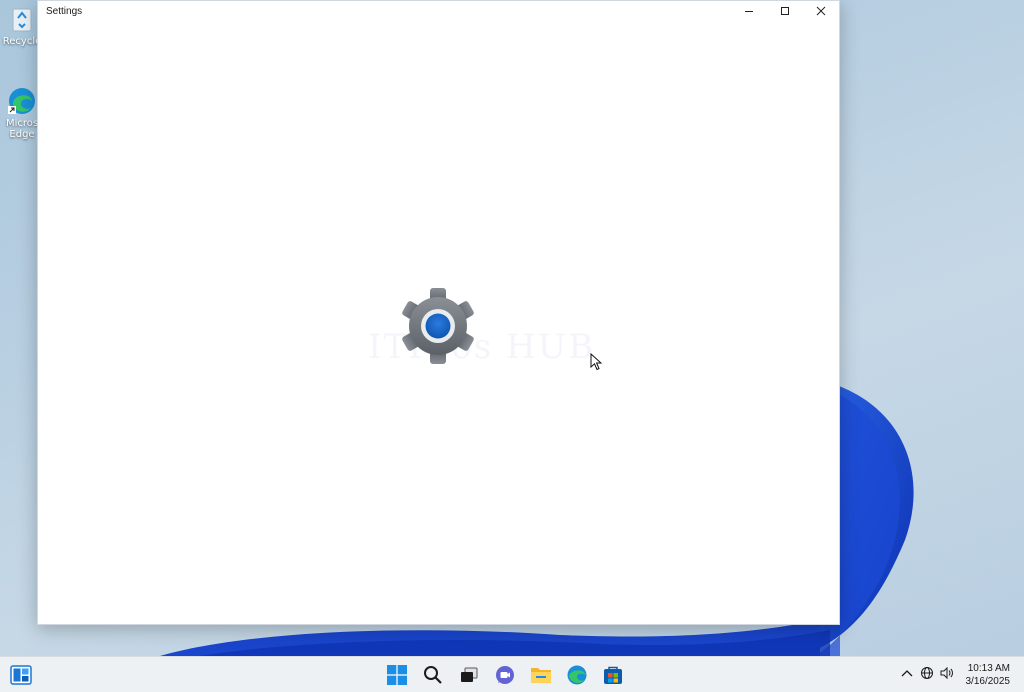  I want to click on volume-button, so click(947, 673).